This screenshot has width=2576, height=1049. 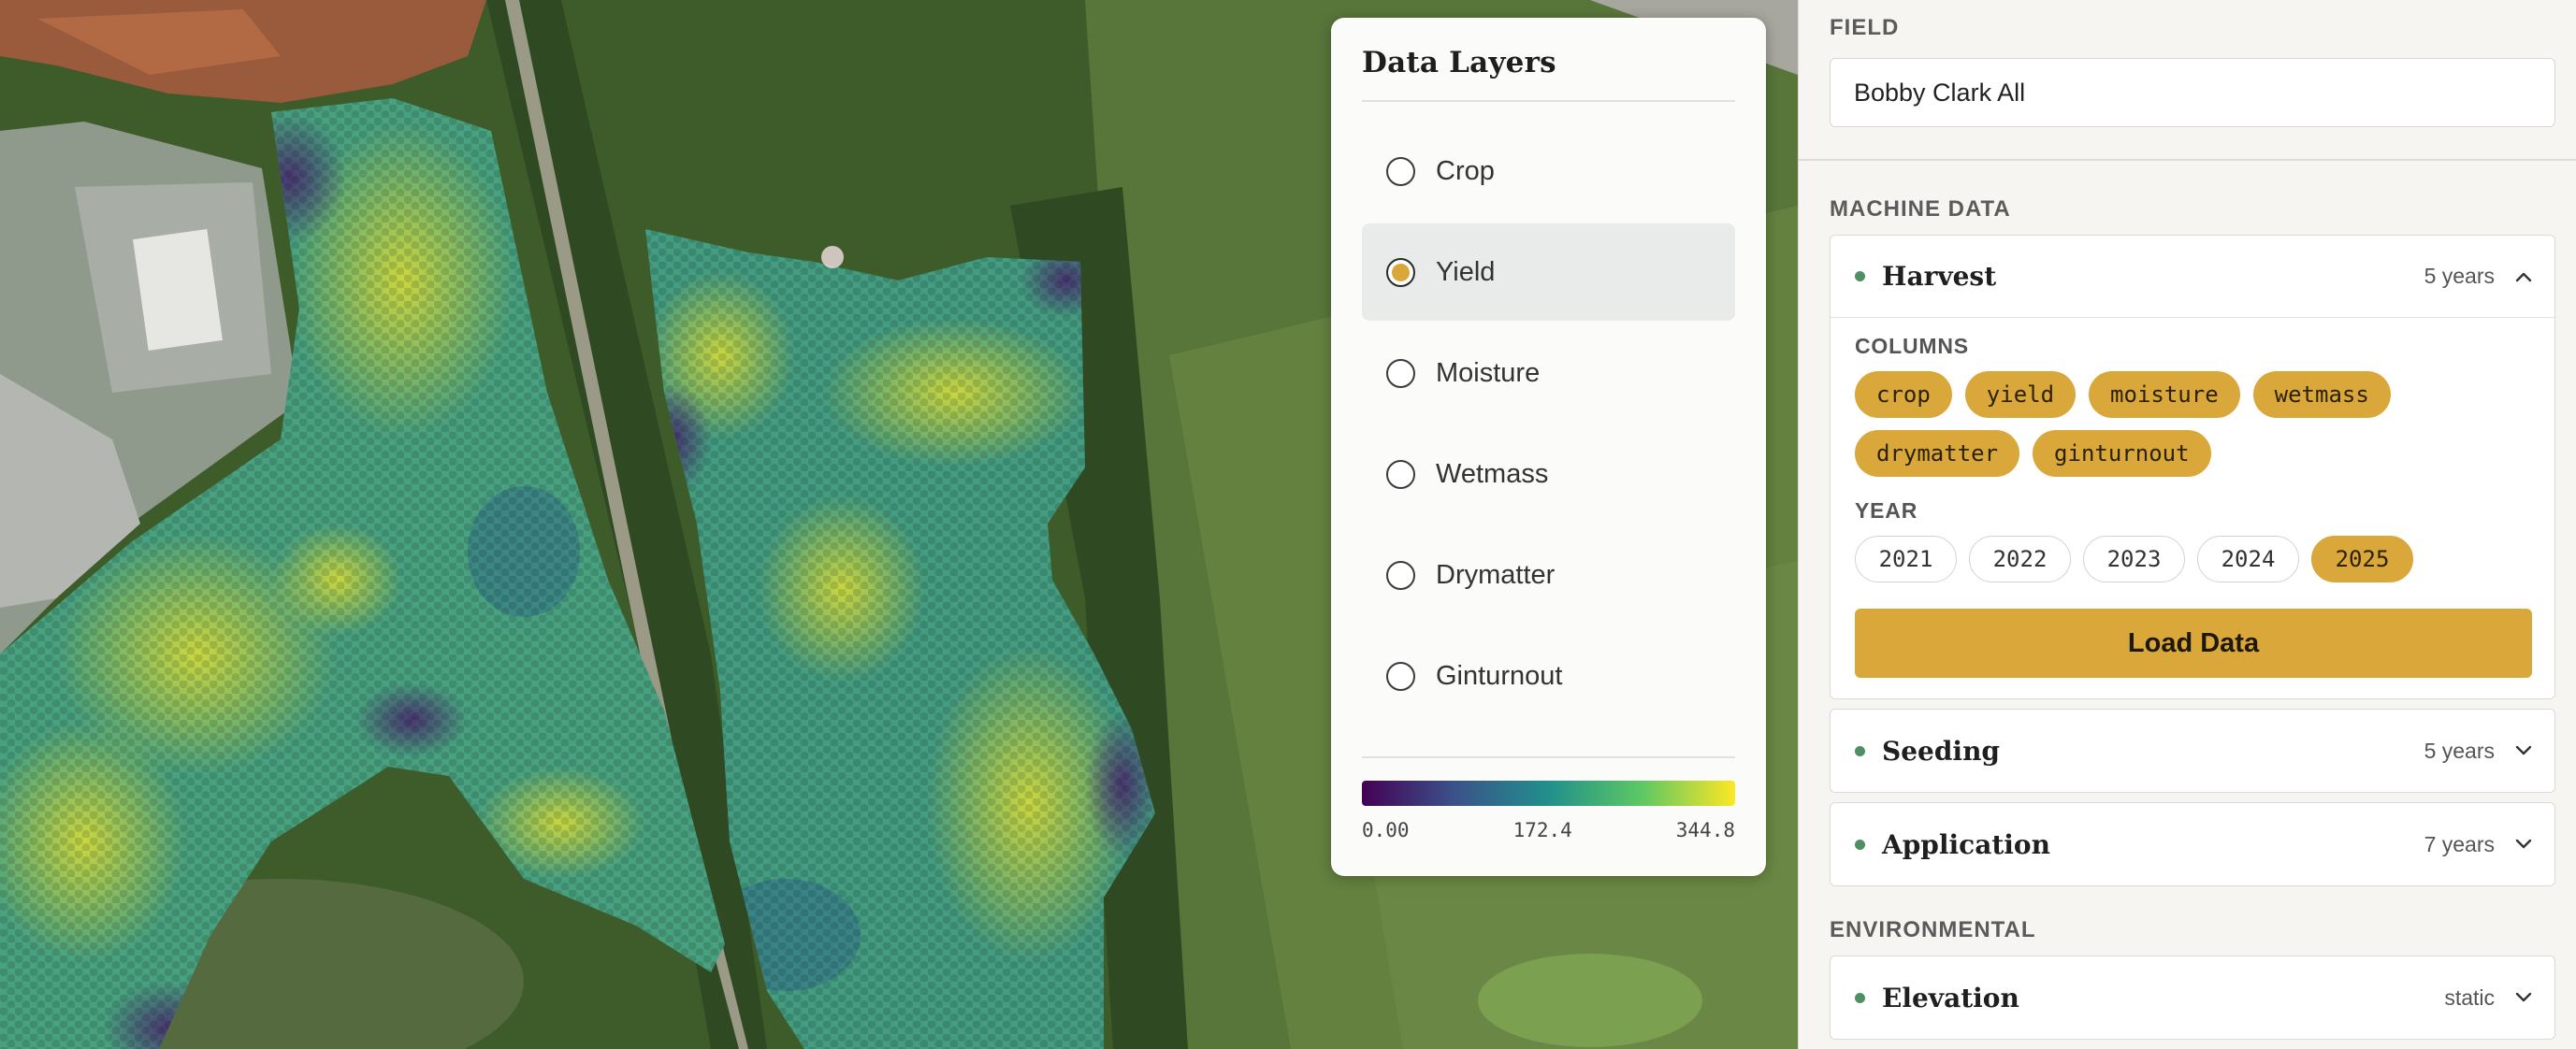 What do you see at coordinates (1921, 209) in the screenshot?
I see `machine-data-label: MACHINE DATA` at bounding box center [1921, 209].